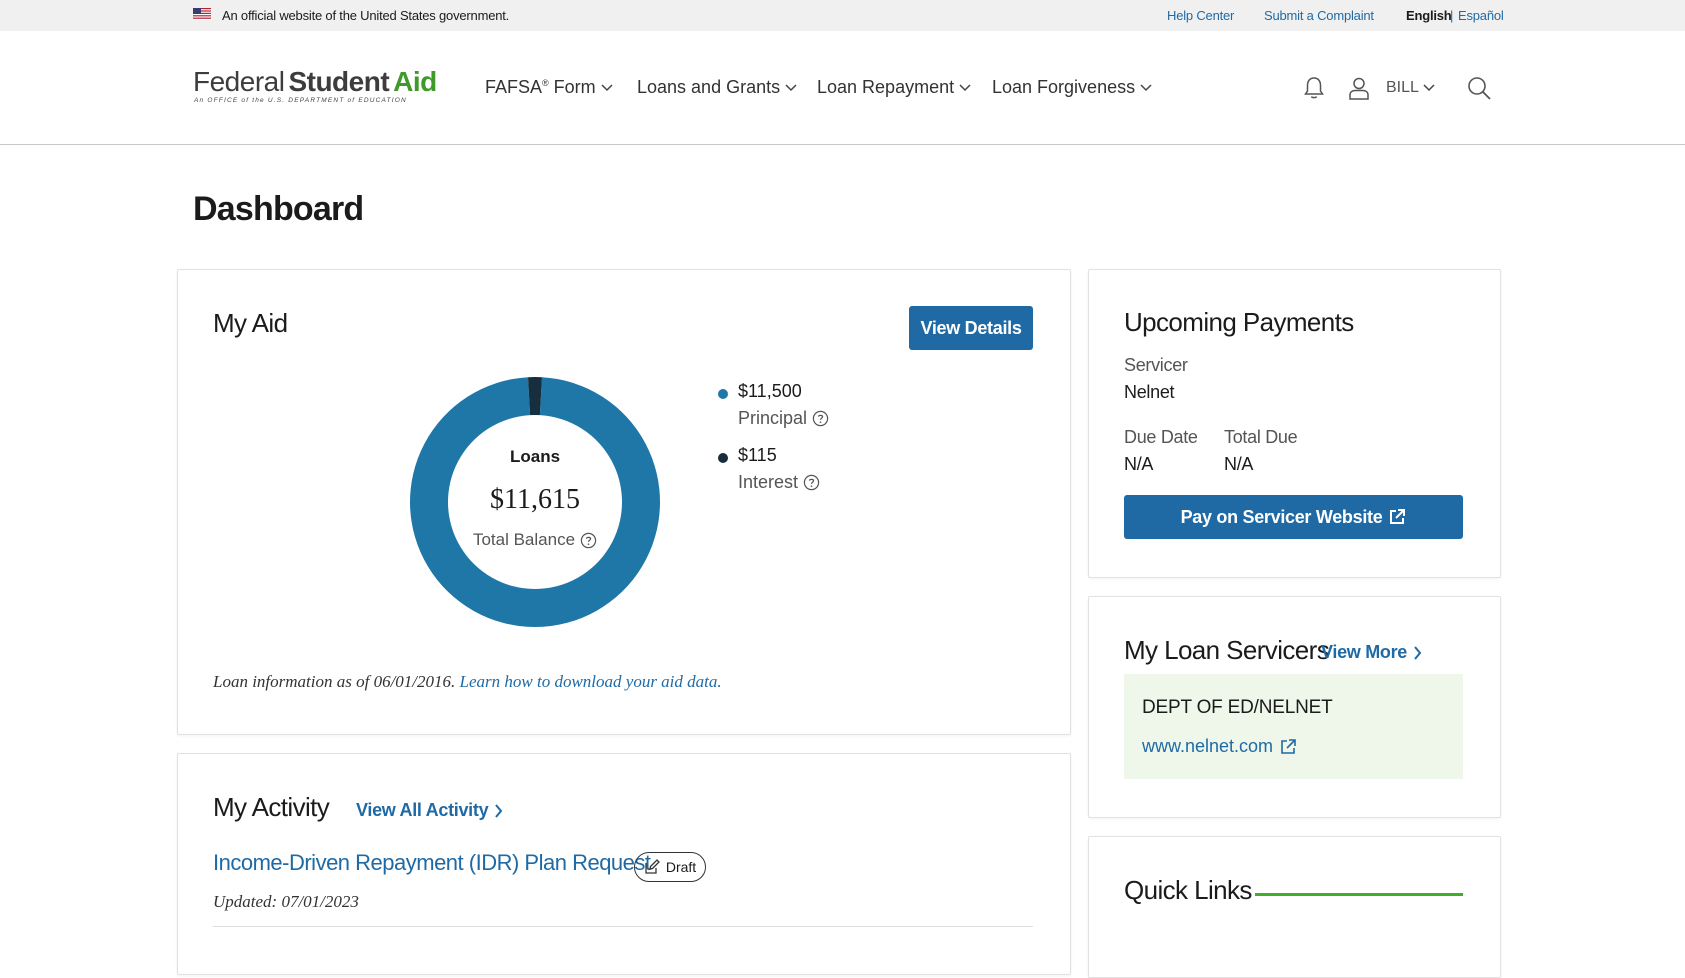 Image resolution: width=1685 pixels, height=978 pixels. Describe the element at coordinates (971, 328) in the screenshot. I see `view-details-button: View Details` at that location.